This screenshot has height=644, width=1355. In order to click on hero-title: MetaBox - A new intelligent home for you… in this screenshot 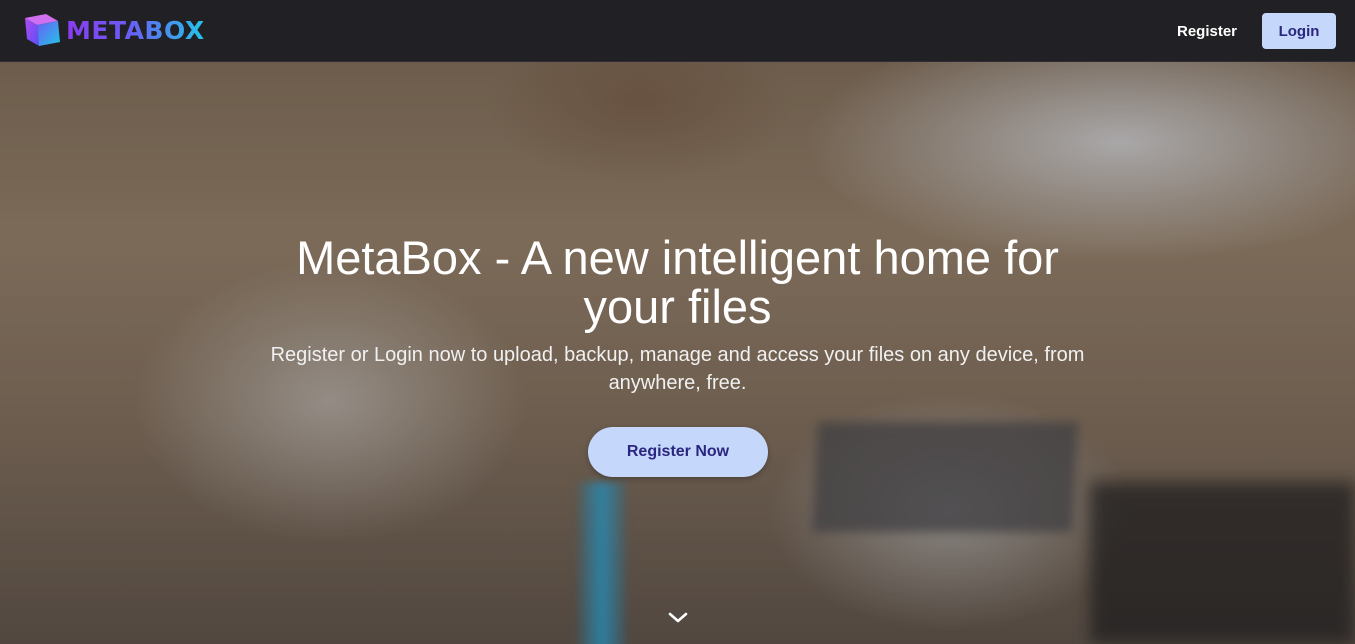, I will do `click(677, 282)`.